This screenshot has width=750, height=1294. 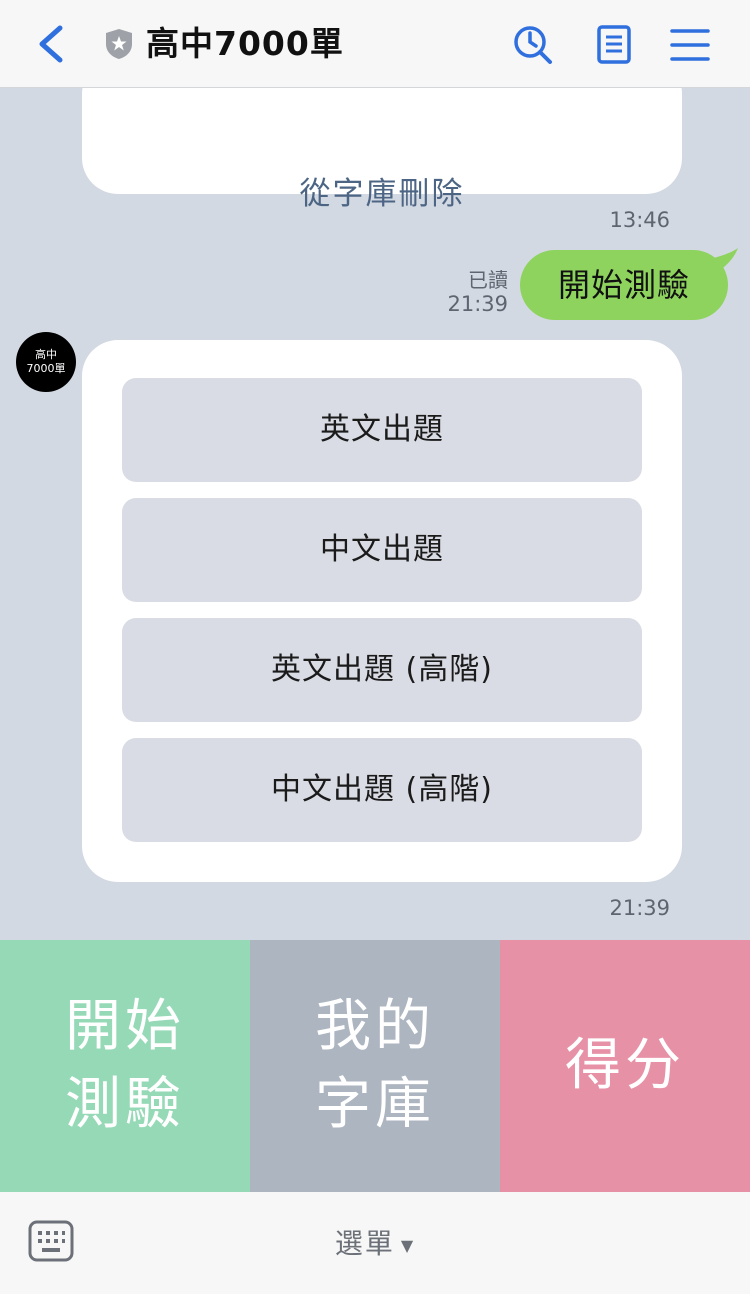 I want to click on menu-label-line1: 我的, so click(x=375, y=1026).